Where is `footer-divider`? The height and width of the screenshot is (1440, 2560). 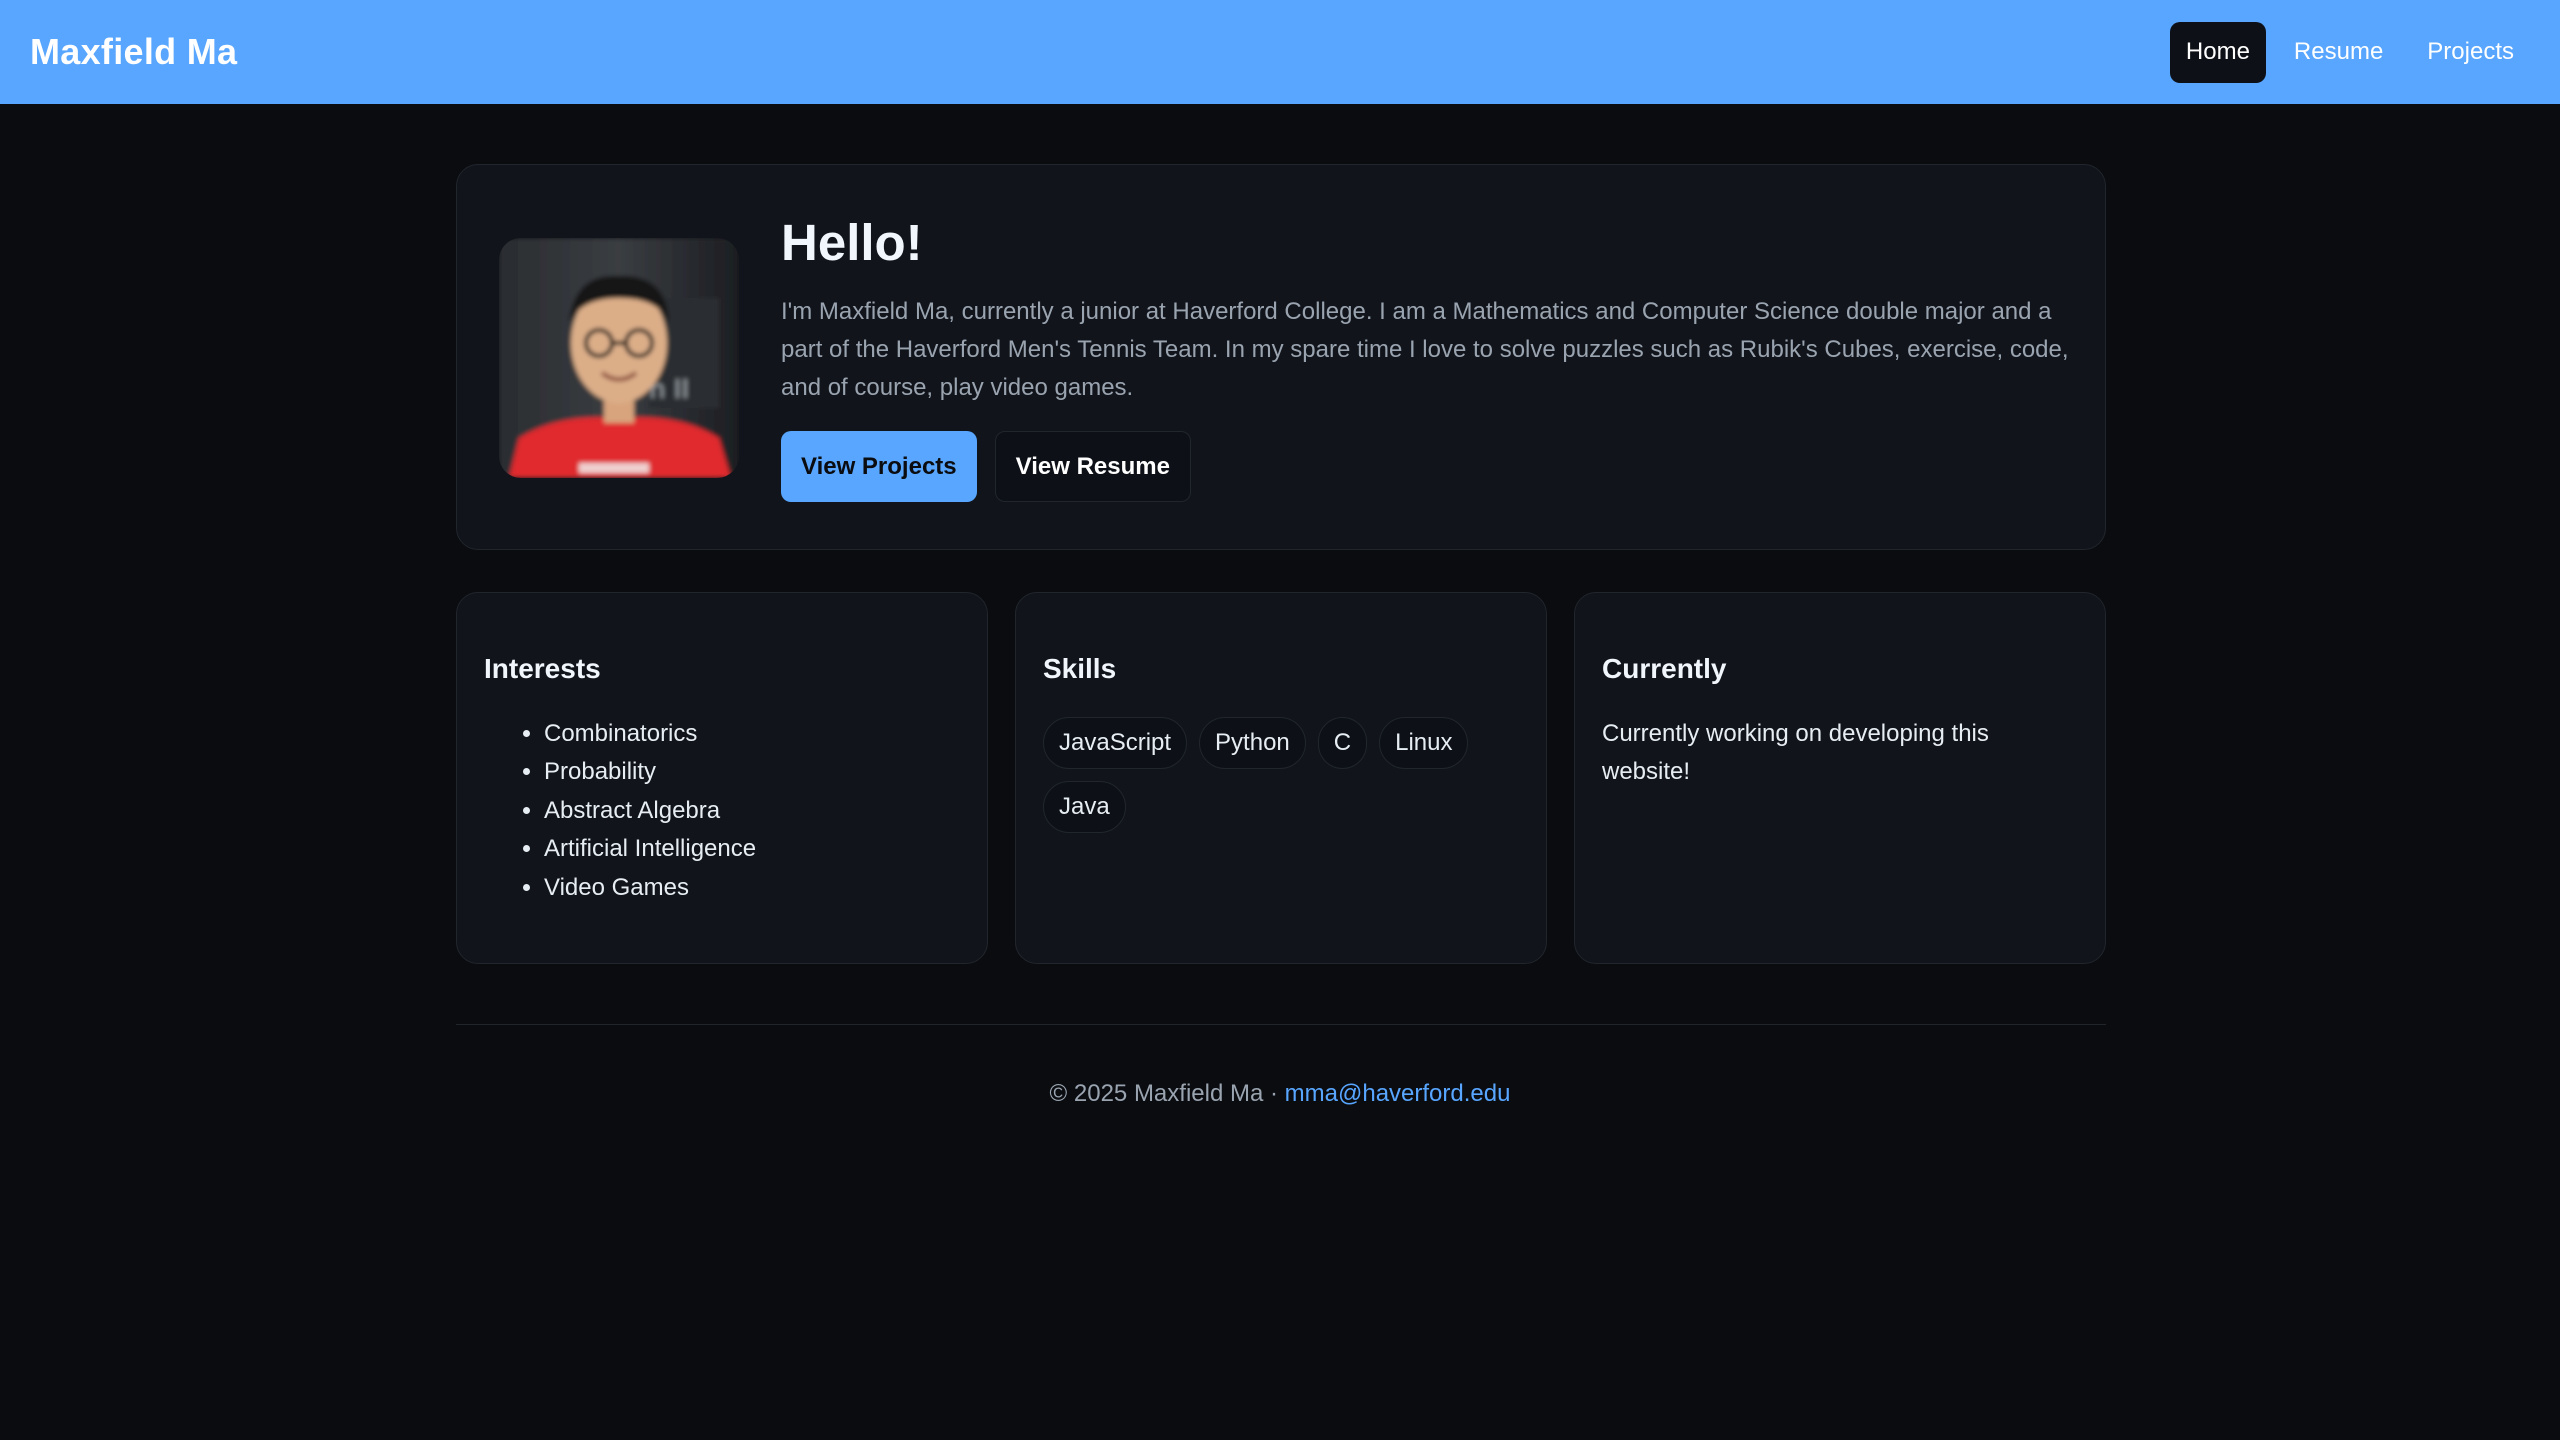 footer-divider is located at coordinates (1281, 1024).